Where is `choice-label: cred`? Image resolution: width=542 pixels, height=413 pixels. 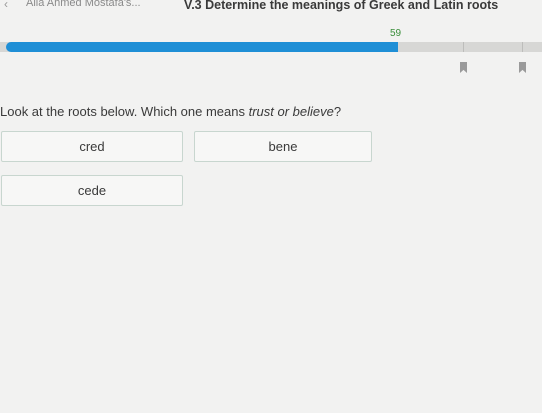
choice-label: cred is located at coordinates (92, 146).